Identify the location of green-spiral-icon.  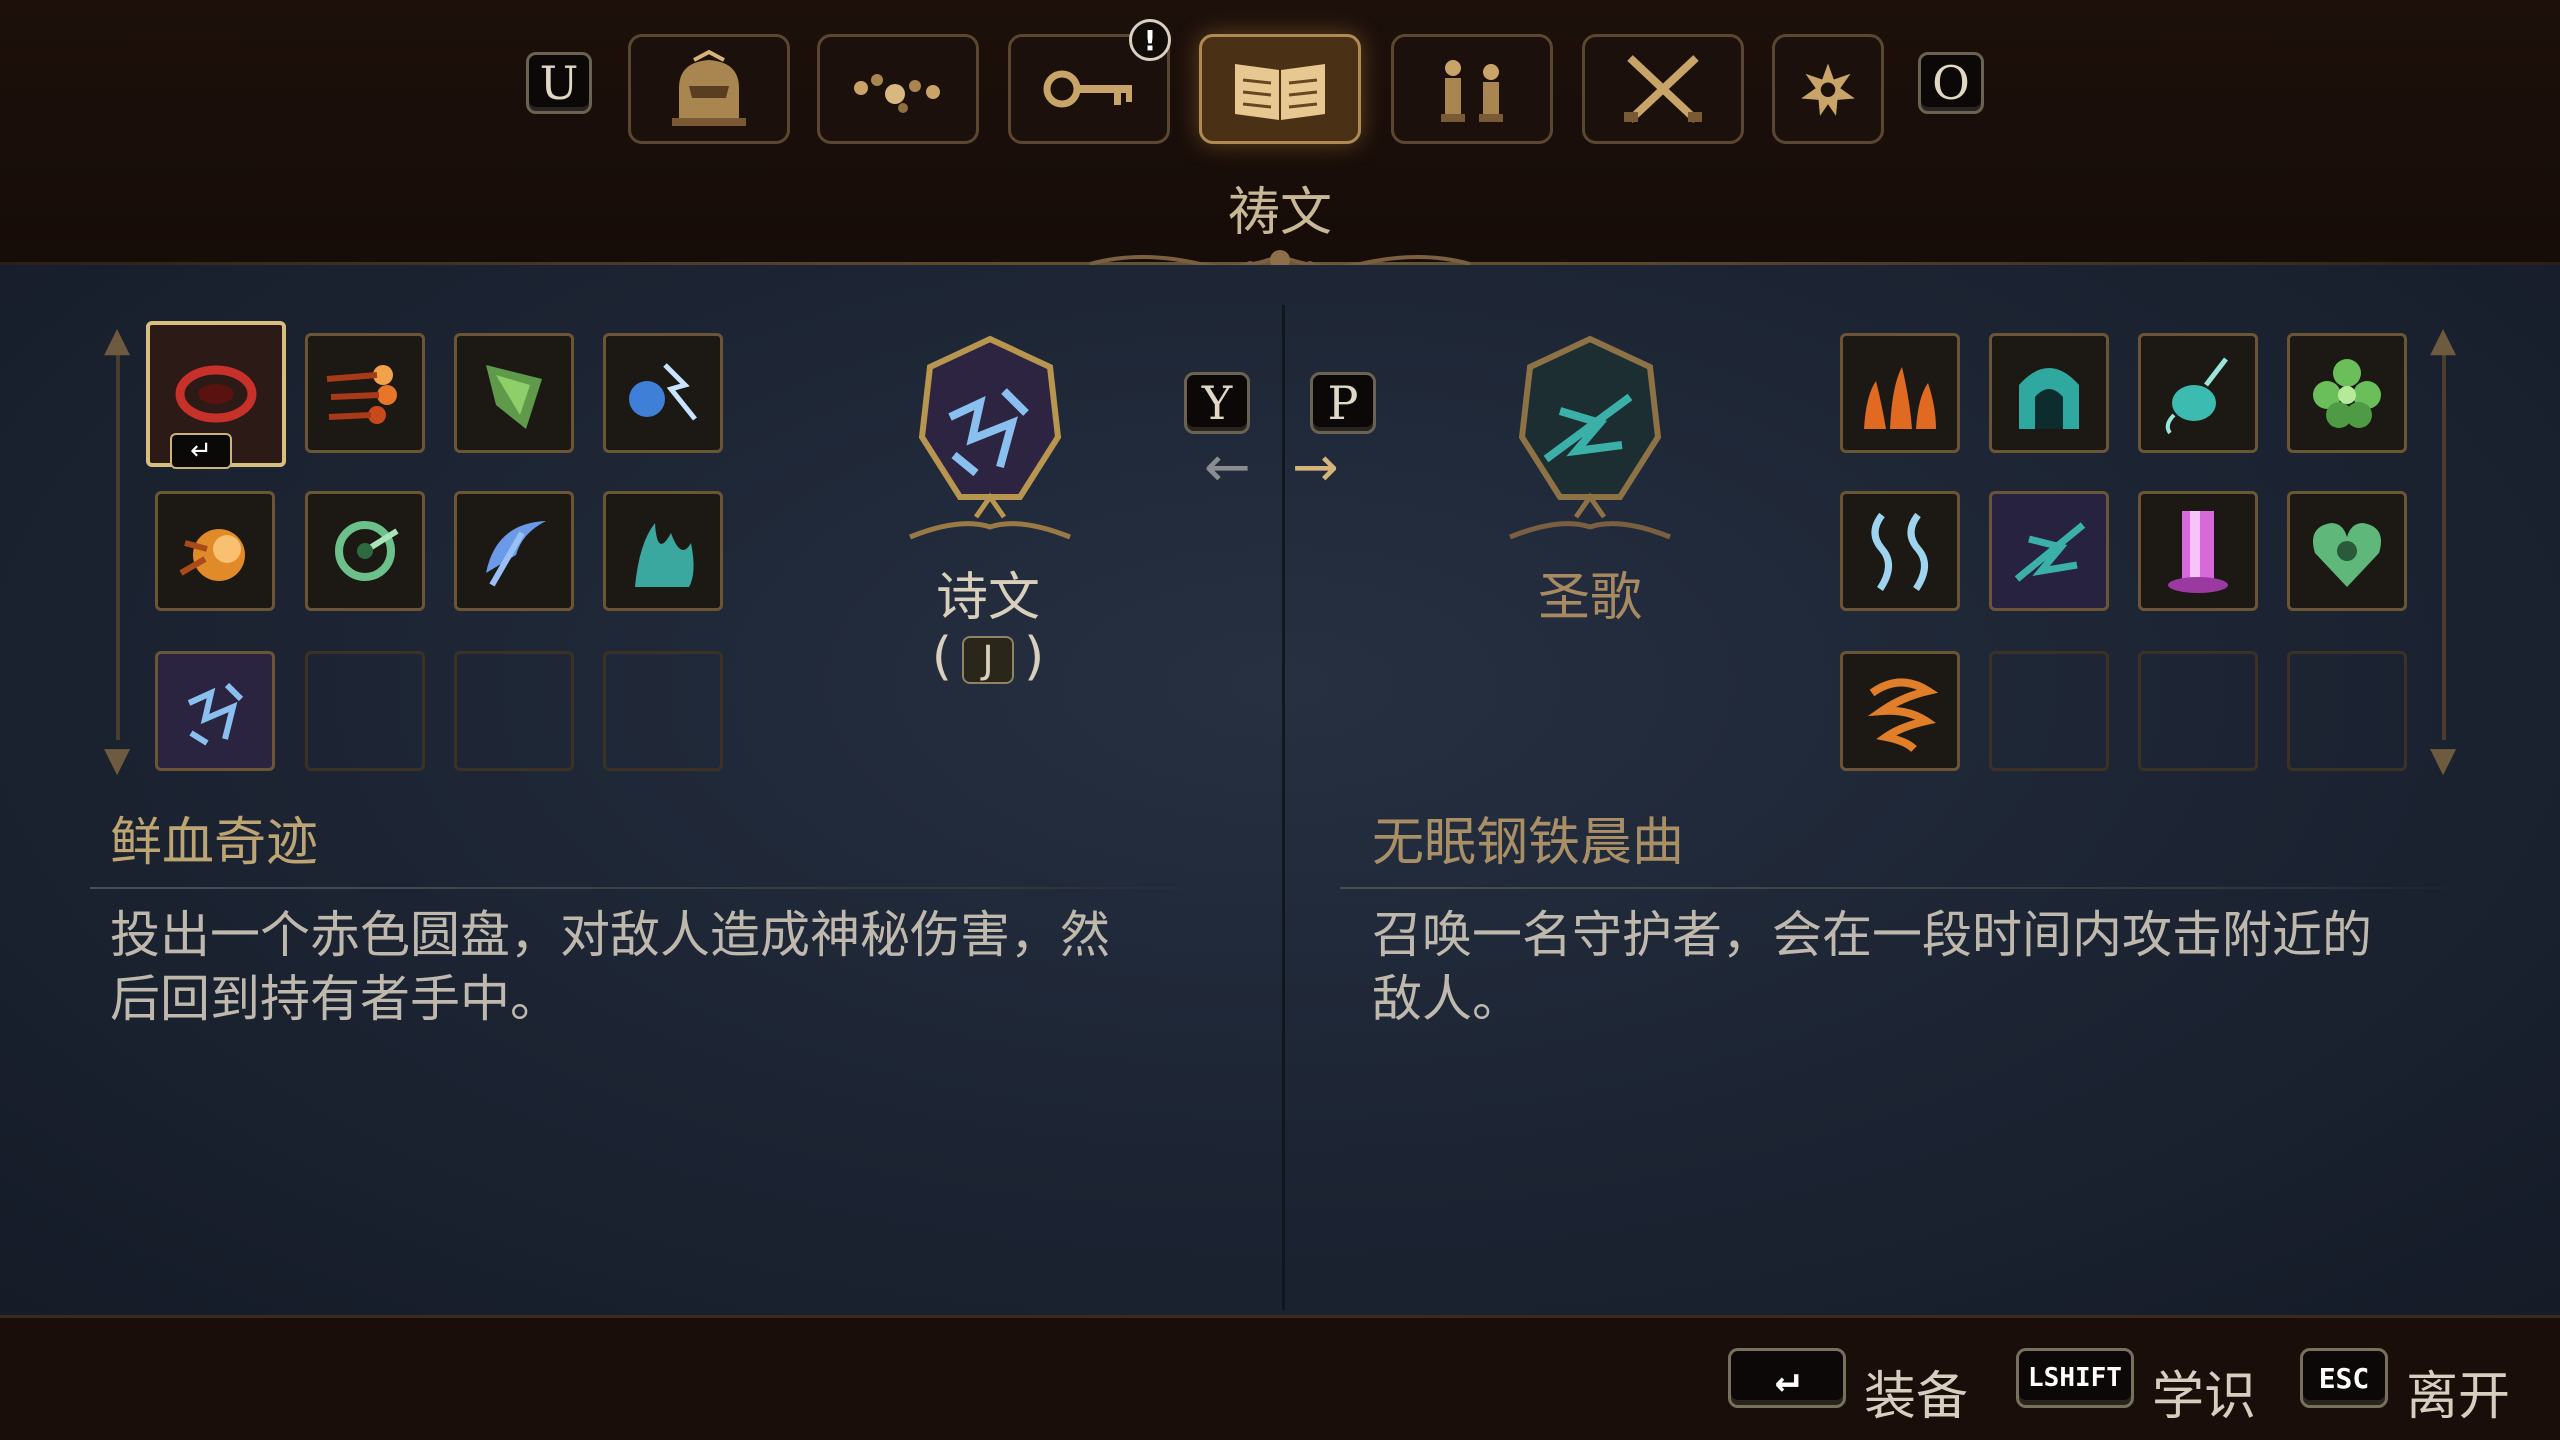
(367, 551).